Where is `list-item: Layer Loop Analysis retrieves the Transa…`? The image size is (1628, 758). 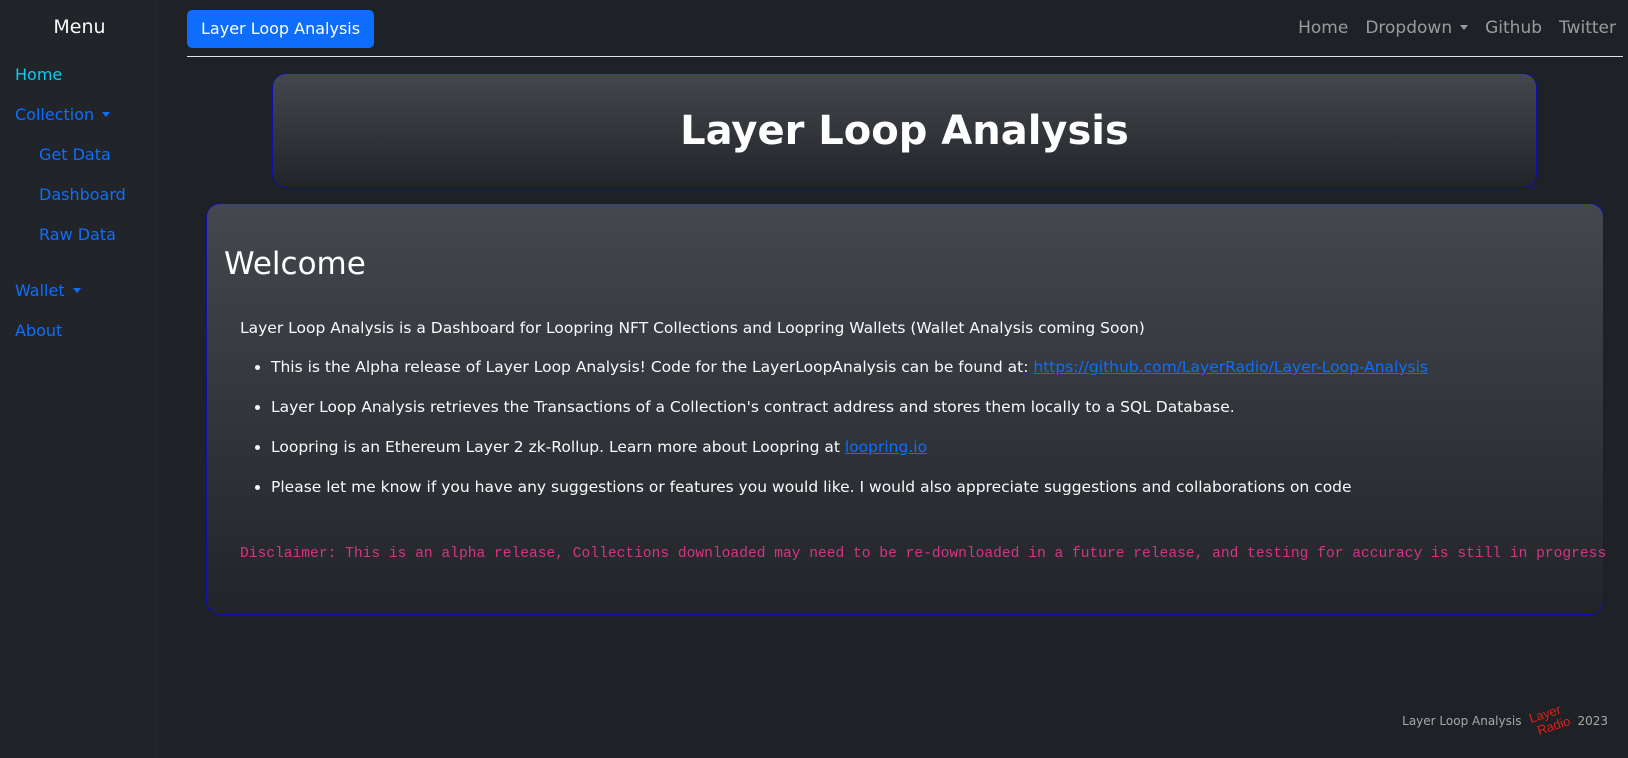 list-item: Layer Loop Analysis retrieves the Transa… is located at coordinates (930, 416).